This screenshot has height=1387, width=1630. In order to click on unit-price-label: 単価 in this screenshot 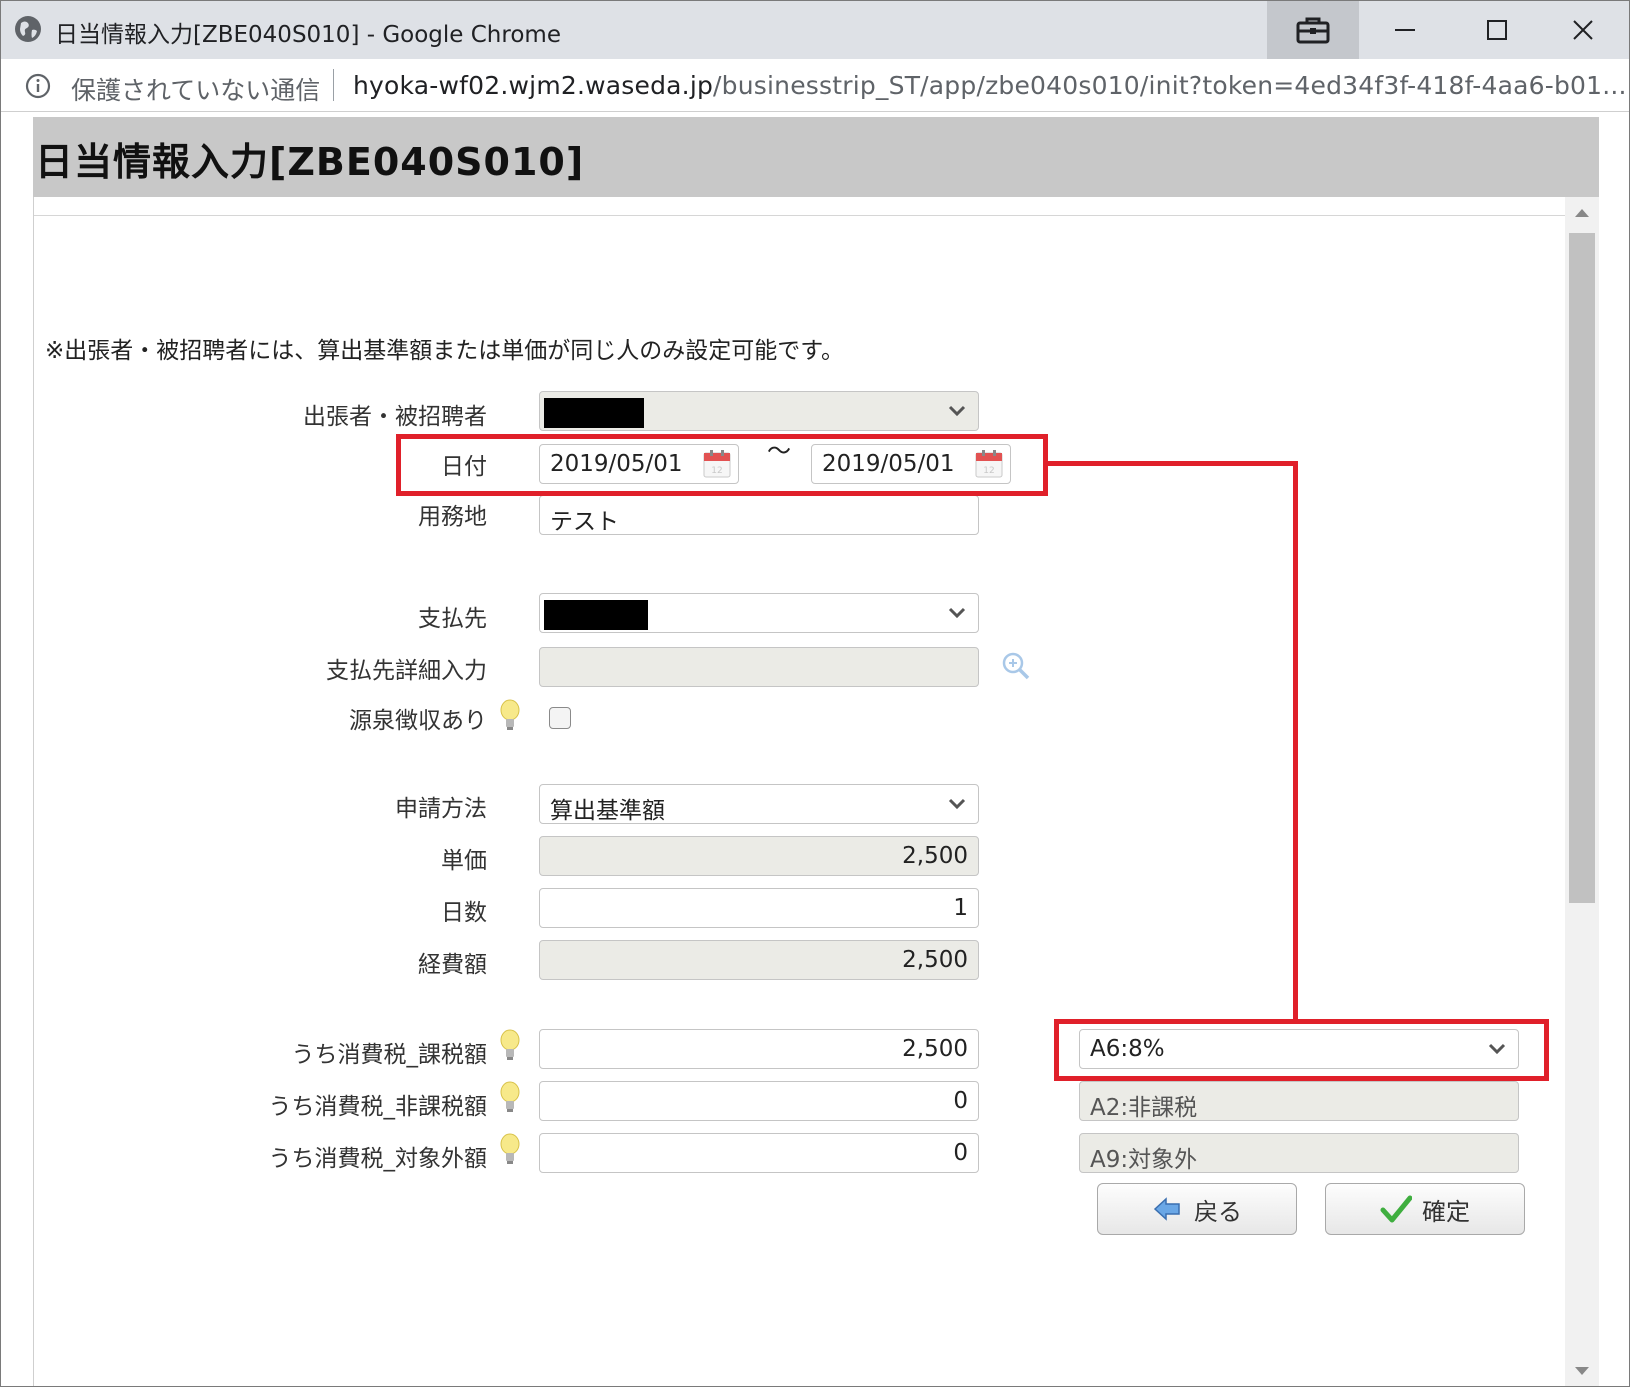, I will do `click(464, 861)`.